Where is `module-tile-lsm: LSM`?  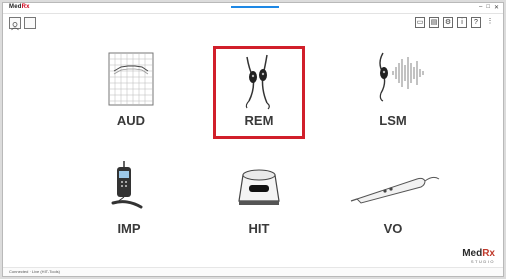
module-tile-lsm: LSM is located at coordinates (393, 88).